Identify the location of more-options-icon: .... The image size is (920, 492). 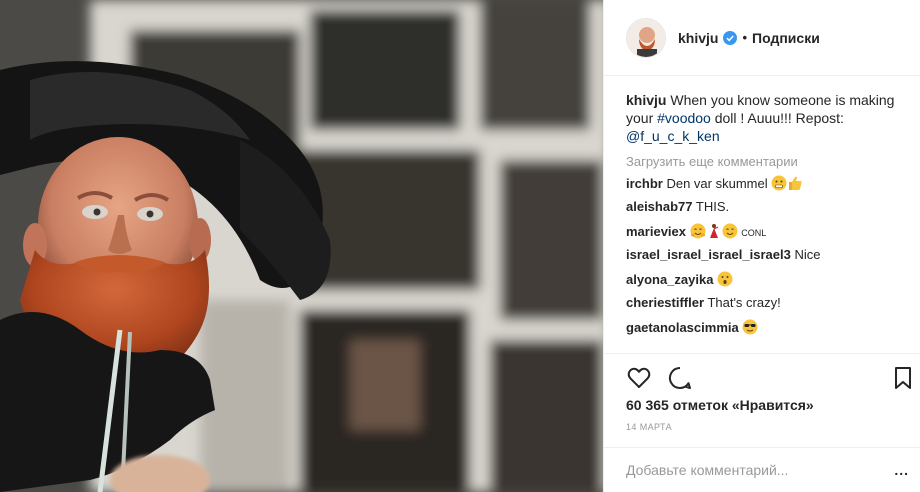
(901, 470).